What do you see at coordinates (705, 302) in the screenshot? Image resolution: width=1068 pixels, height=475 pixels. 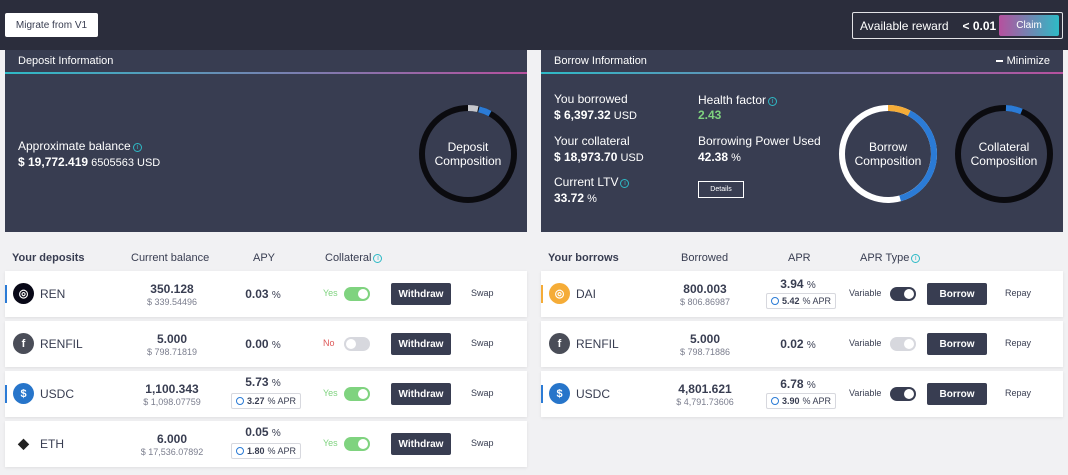 I see `borrowed-usd: $ 806.86987` at bounding box center [705, 302].